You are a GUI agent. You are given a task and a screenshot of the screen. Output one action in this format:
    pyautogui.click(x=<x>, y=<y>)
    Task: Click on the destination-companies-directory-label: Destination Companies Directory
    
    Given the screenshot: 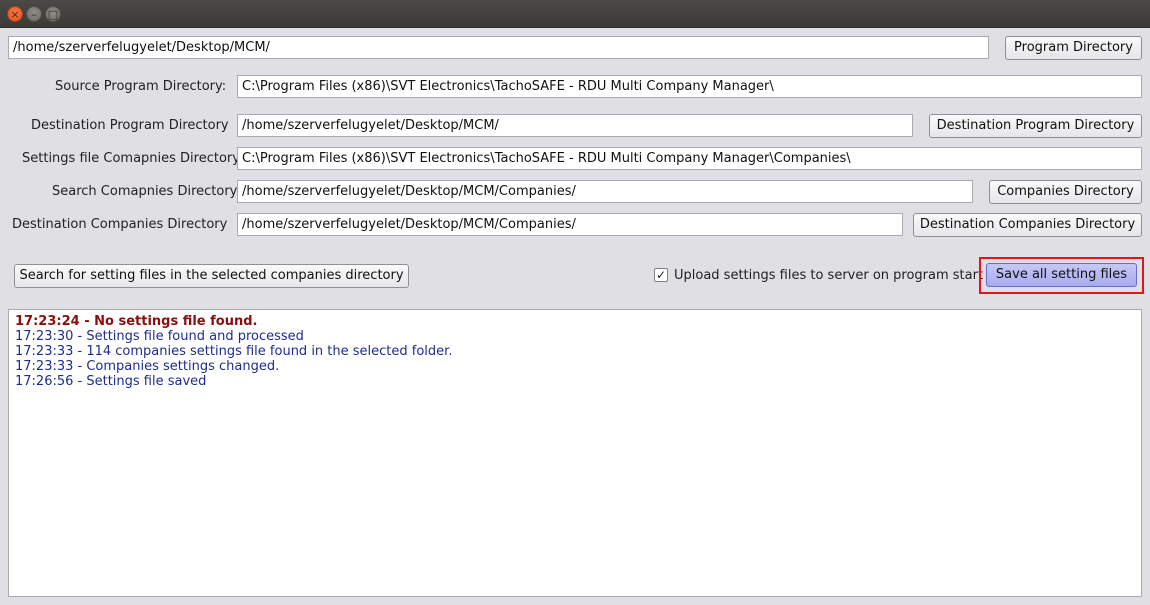 What is the action you would take?
    pyautogui.click(x=120, y=224)
    